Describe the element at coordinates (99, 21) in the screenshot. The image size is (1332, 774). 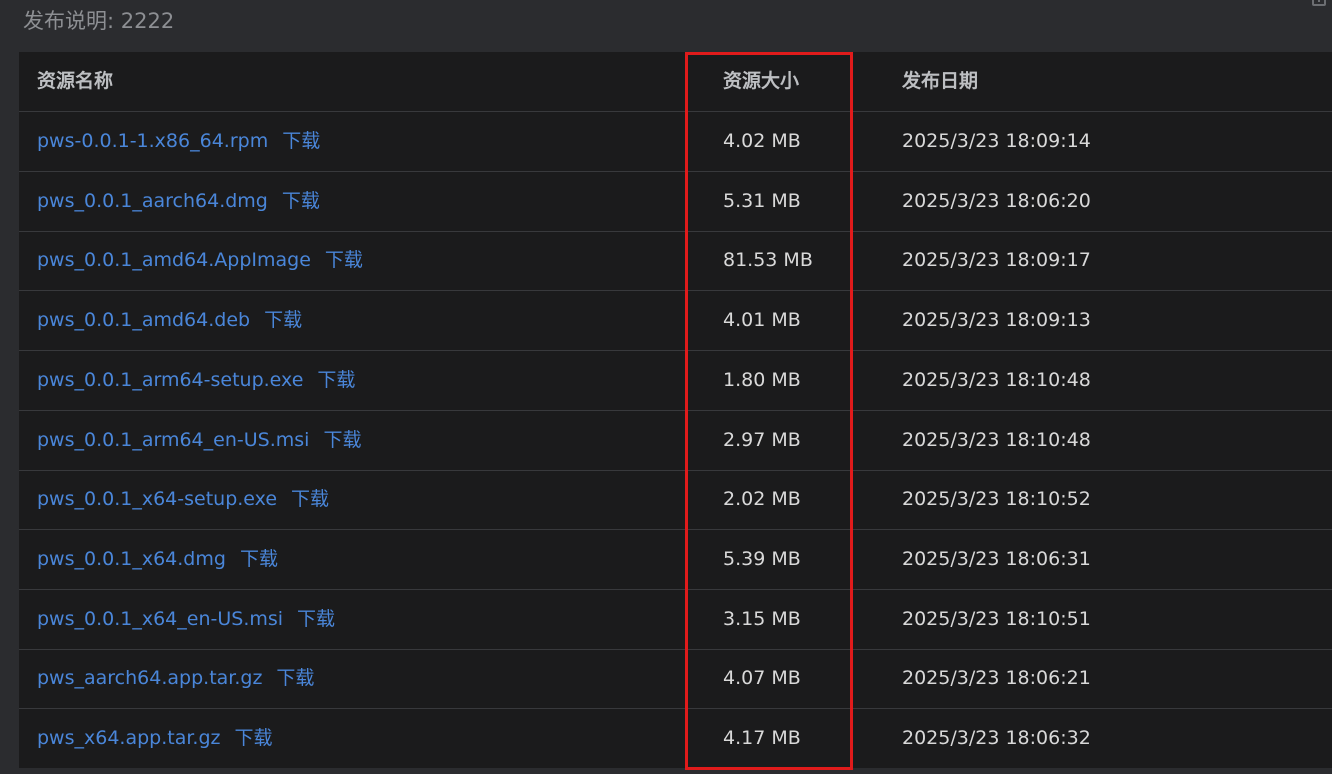
I see `release-note-title: 发布说明: 2222` at that location.